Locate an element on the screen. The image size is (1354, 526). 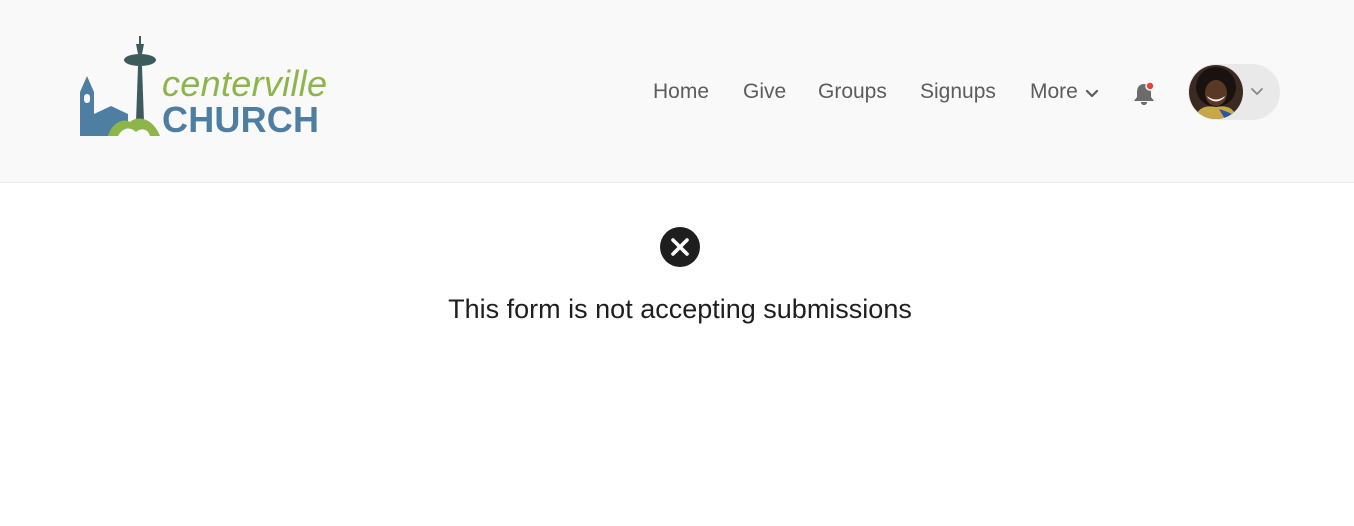
logo-text-church: CHURCH is located at coordinates (241, 119).